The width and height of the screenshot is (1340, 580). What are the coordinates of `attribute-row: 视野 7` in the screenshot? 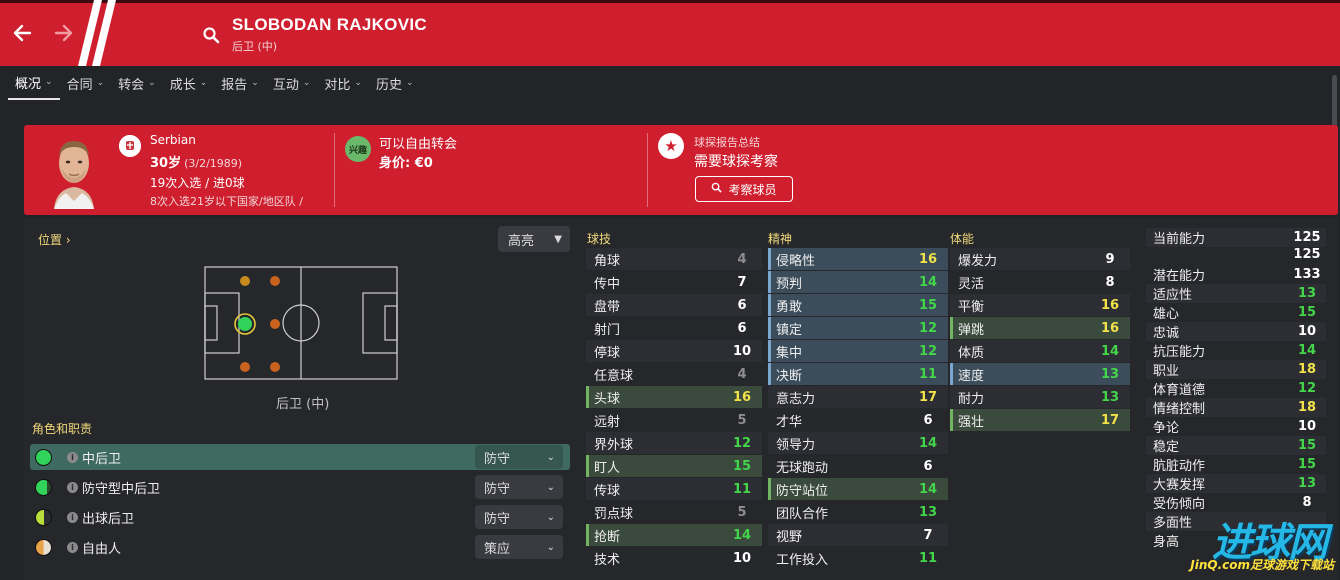 It's located at (858, 535).